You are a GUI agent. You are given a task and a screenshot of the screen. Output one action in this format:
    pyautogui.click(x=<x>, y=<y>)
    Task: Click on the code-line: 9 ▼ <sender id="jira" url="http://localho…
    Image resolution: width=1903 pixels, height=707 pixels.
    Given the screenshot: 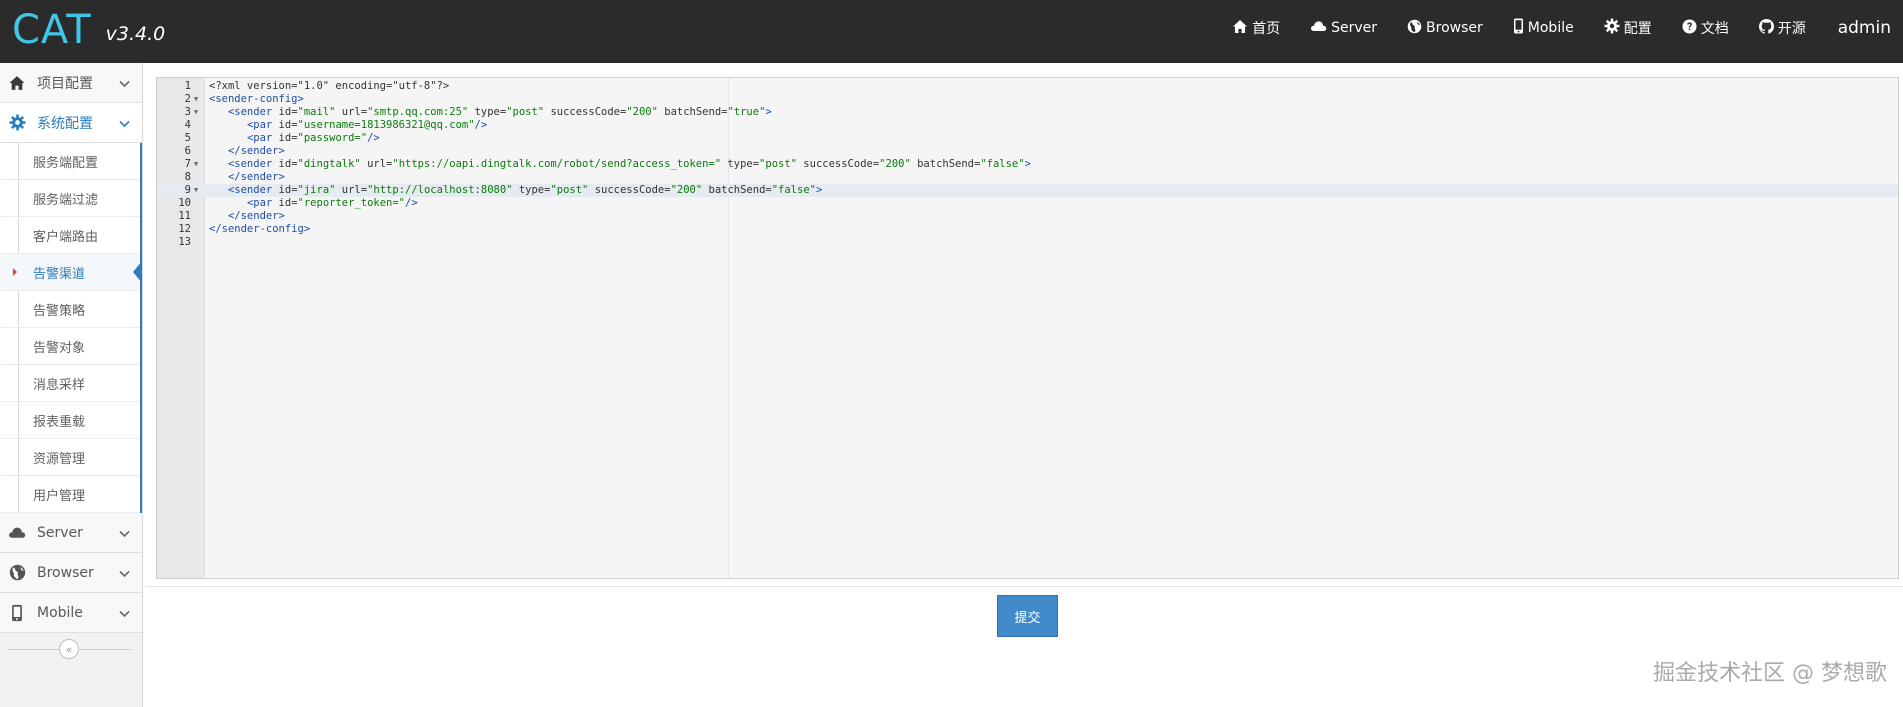 What is the action you would take?
    pyautogui.click(x=1027, y=190)
    